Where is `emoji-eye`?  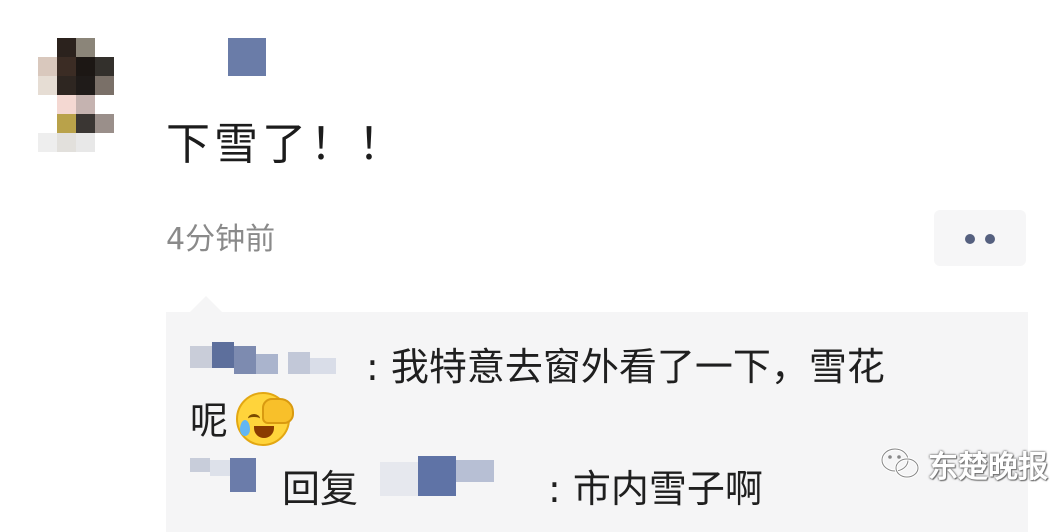 emoji-eye is located at coordinates (254, 418).